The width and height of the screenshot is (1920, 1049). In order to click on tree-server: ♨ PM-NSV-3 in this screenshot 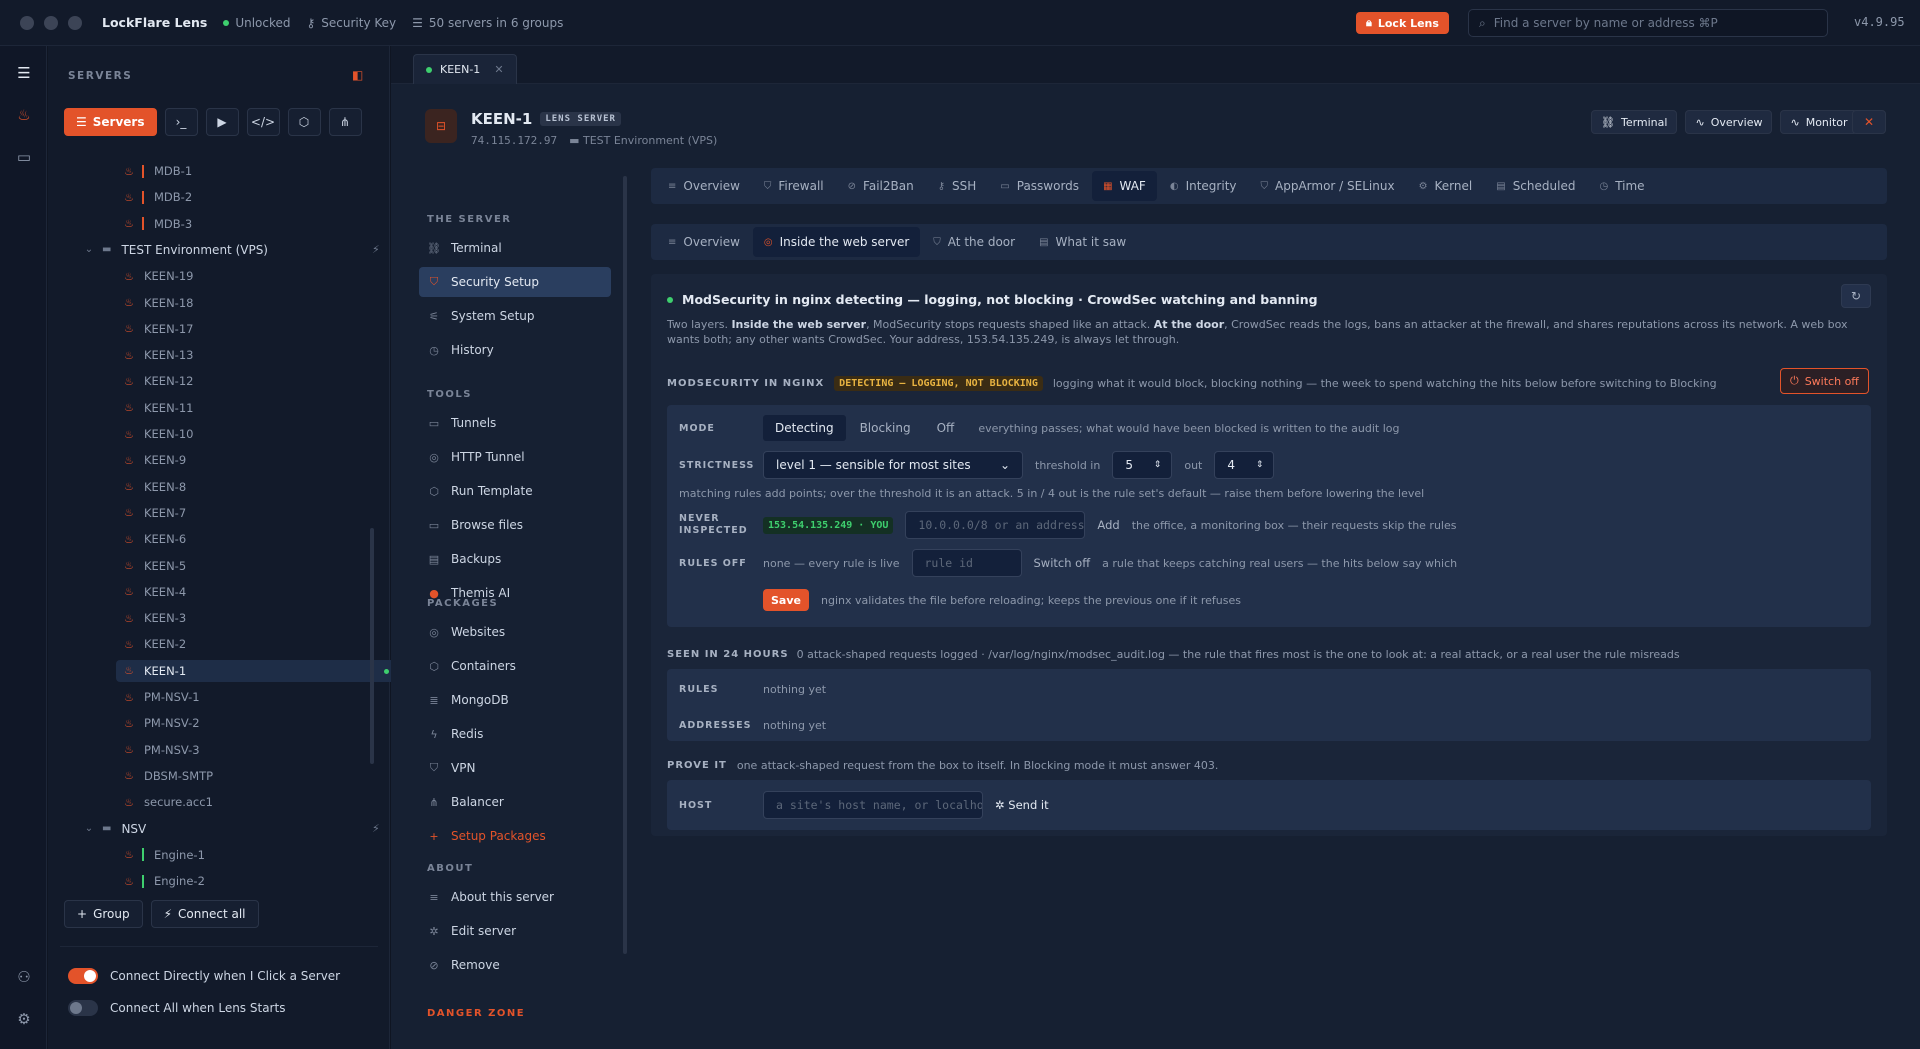, I will do `click(267, 750)`.